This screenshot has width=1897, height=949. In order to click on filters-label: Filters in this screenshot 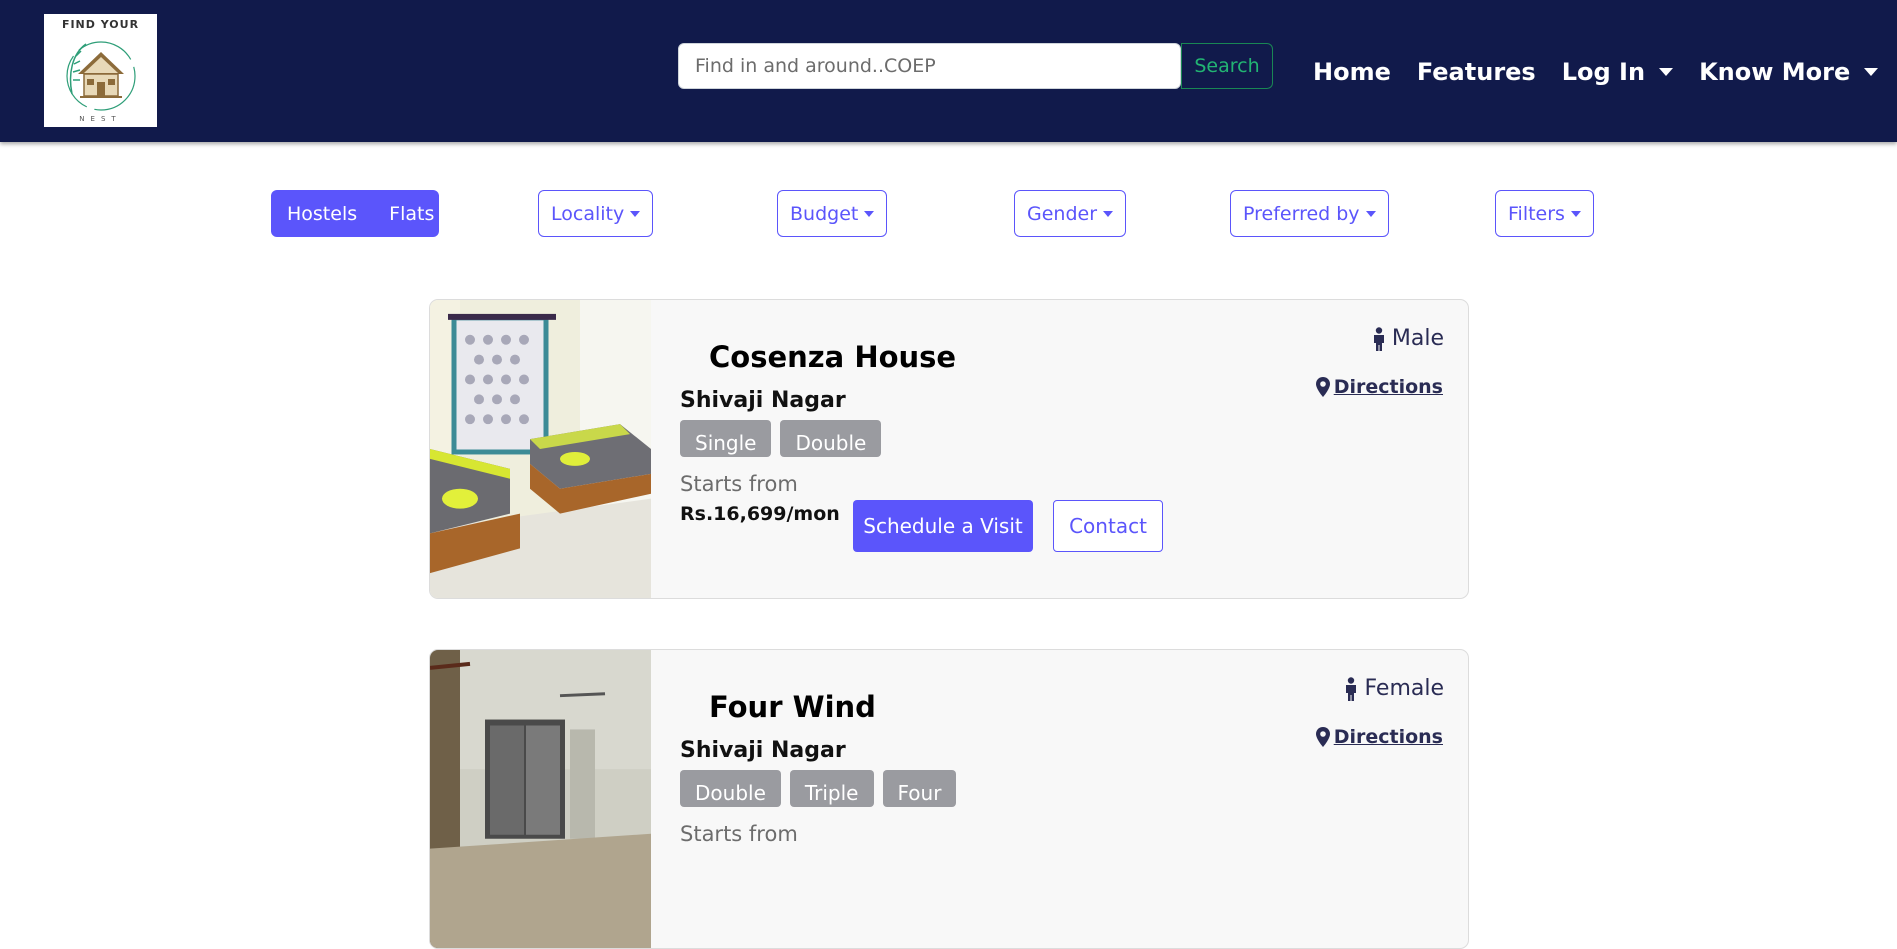, I will do `click(1536, 213)`.